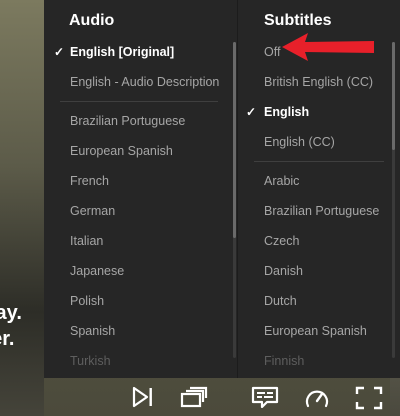  I want to click on audio-option-label: Brazilian Portuguese, so click(128, 121).